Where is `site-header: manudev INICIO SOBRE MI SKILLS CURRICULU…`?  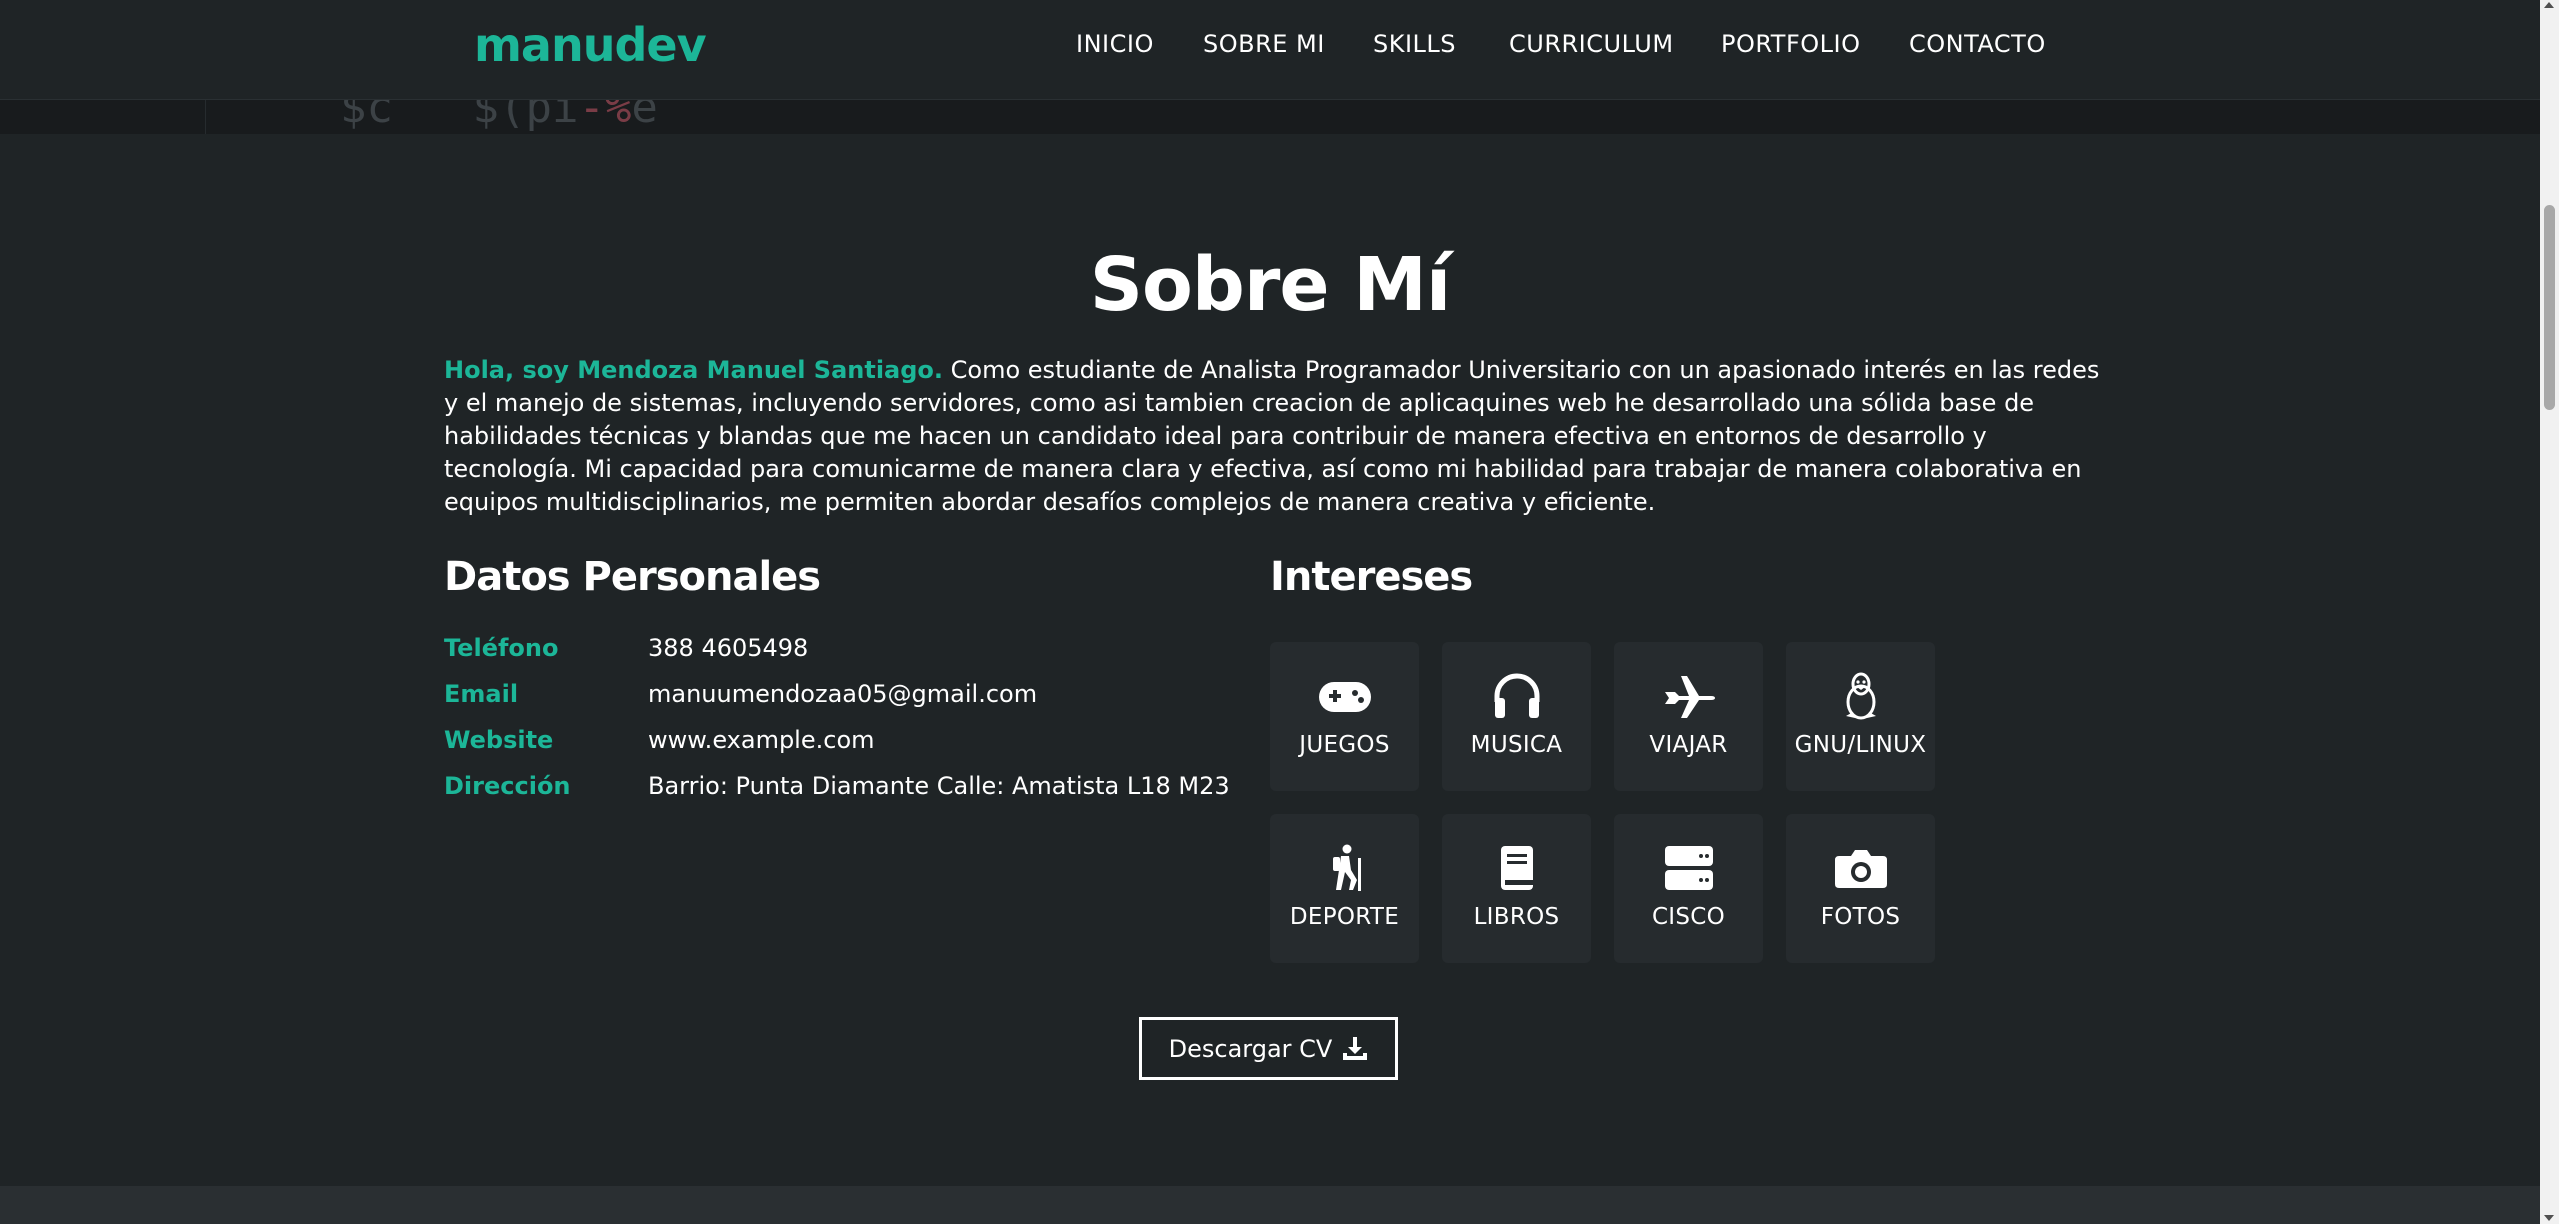 site-header: manudev INICIO SOBRE MI SKILLS CURRICULU… is located at coordinates (1270, 50).